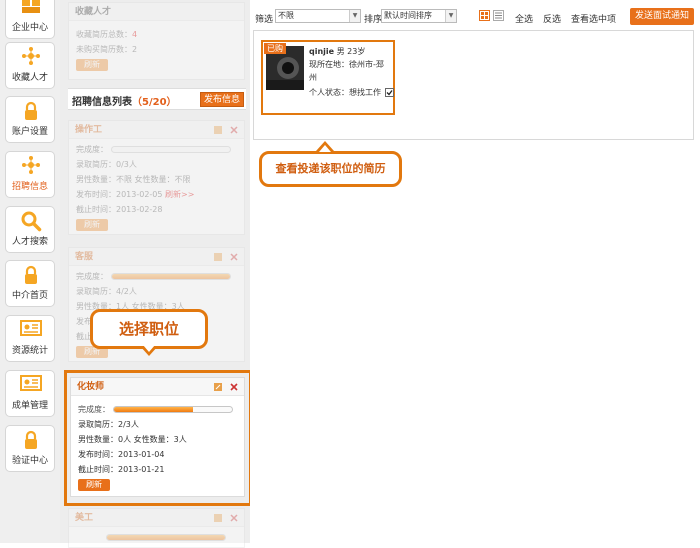 The width and height of the screenshot is (700, 548). What do you see at coordinates (524, 18) in the screenshot?
I see `select-all-link: 全选` at bounding box center [524, 18].